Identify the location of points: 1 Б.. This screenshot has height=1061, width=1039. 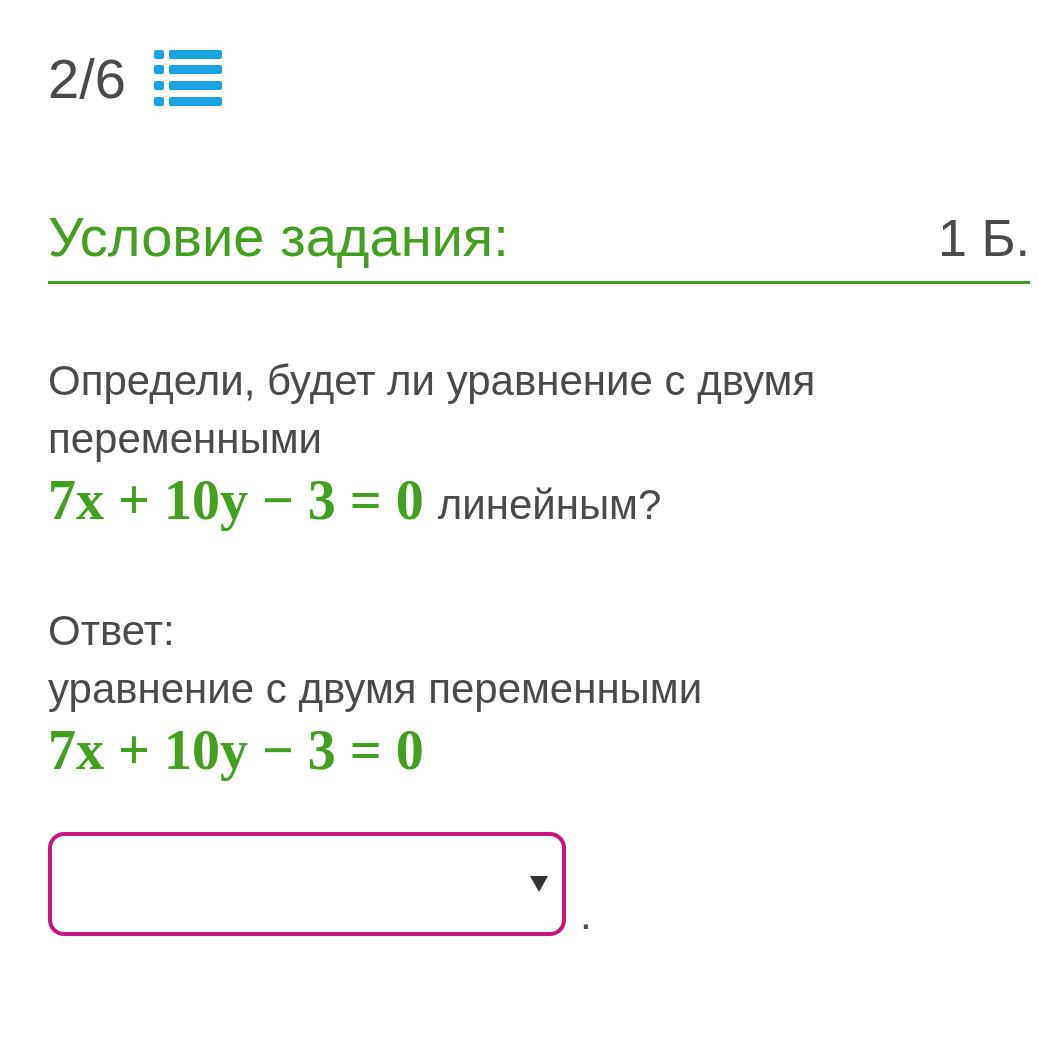
(984, 238).